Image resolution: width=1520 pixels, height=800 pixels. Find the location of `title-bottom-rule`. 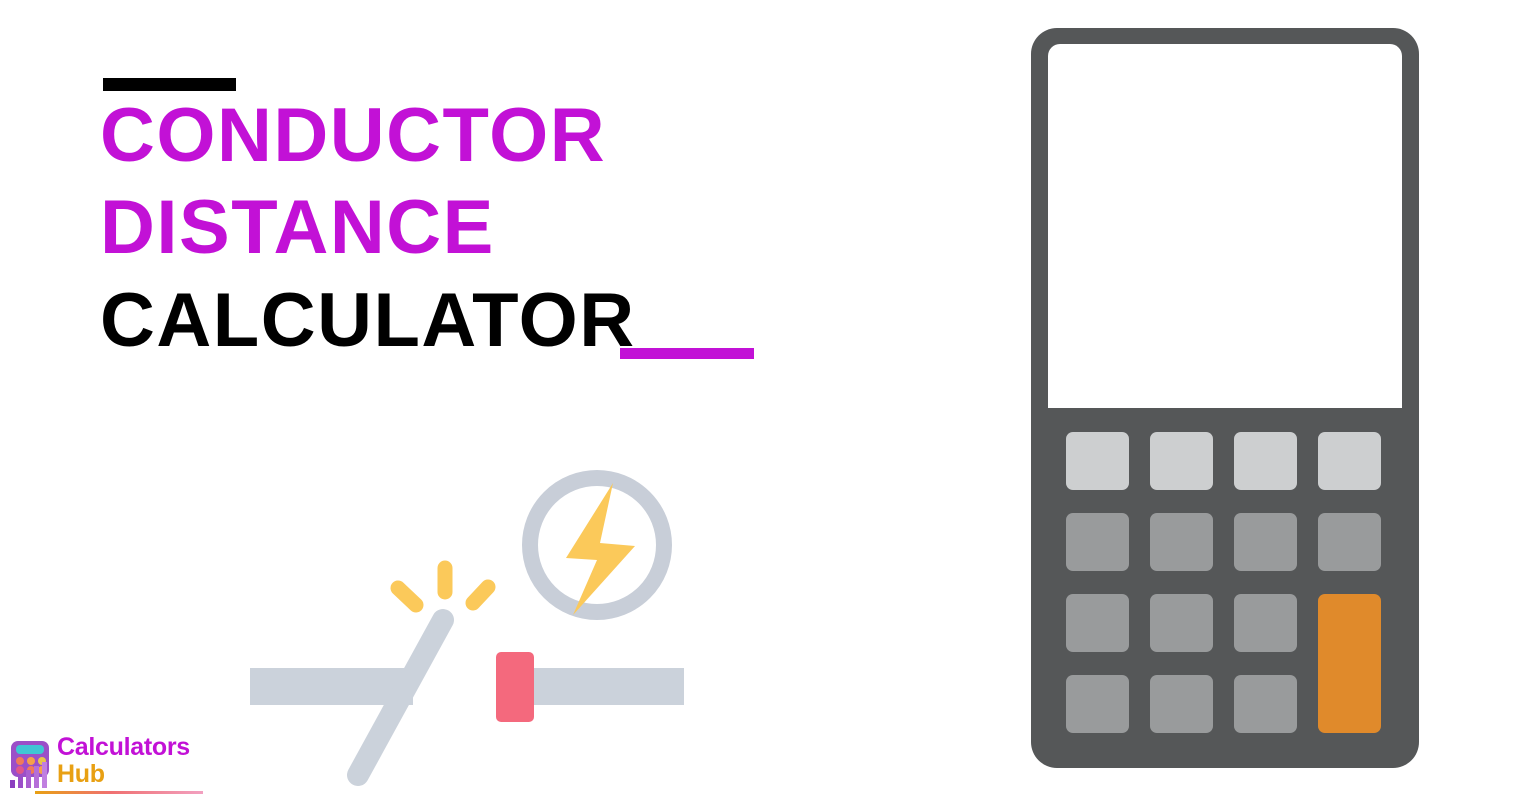

title-bottom-rule is located at coordinates (687, 353).